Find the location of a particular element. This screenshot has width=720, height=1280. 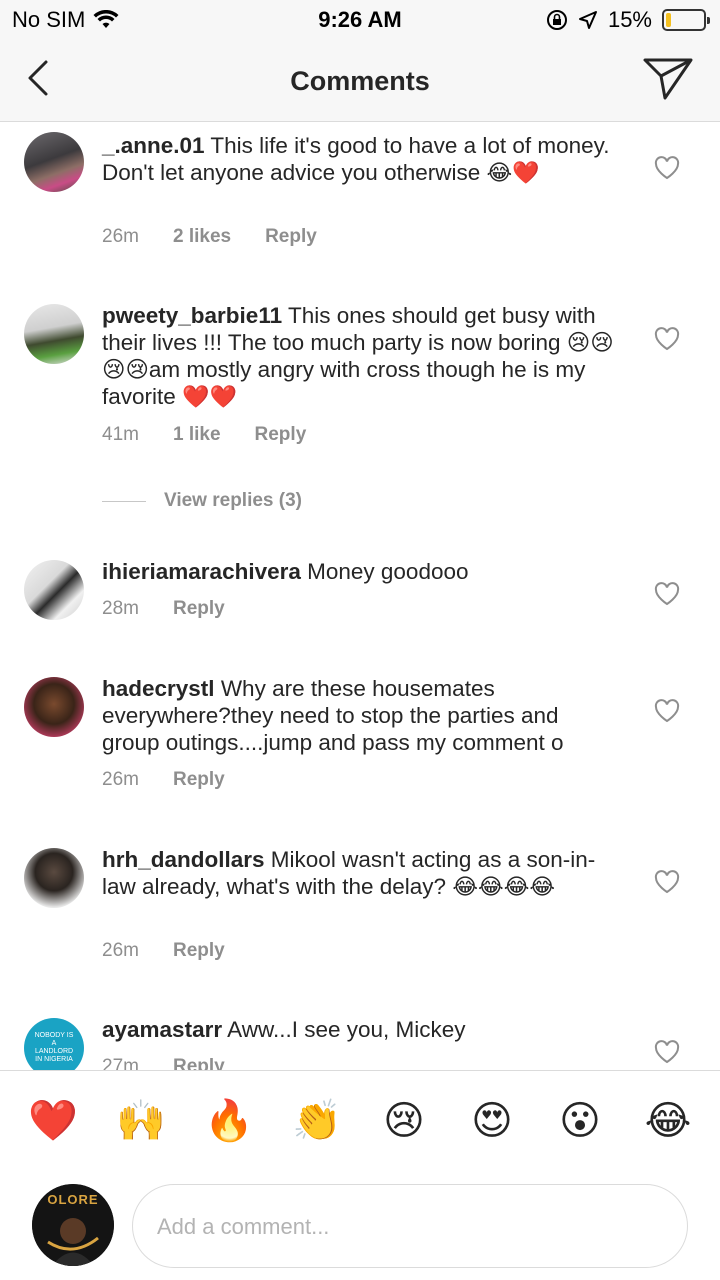

clapping-hands-emoji-button: 👏 is located at coordinates (317, 1121).